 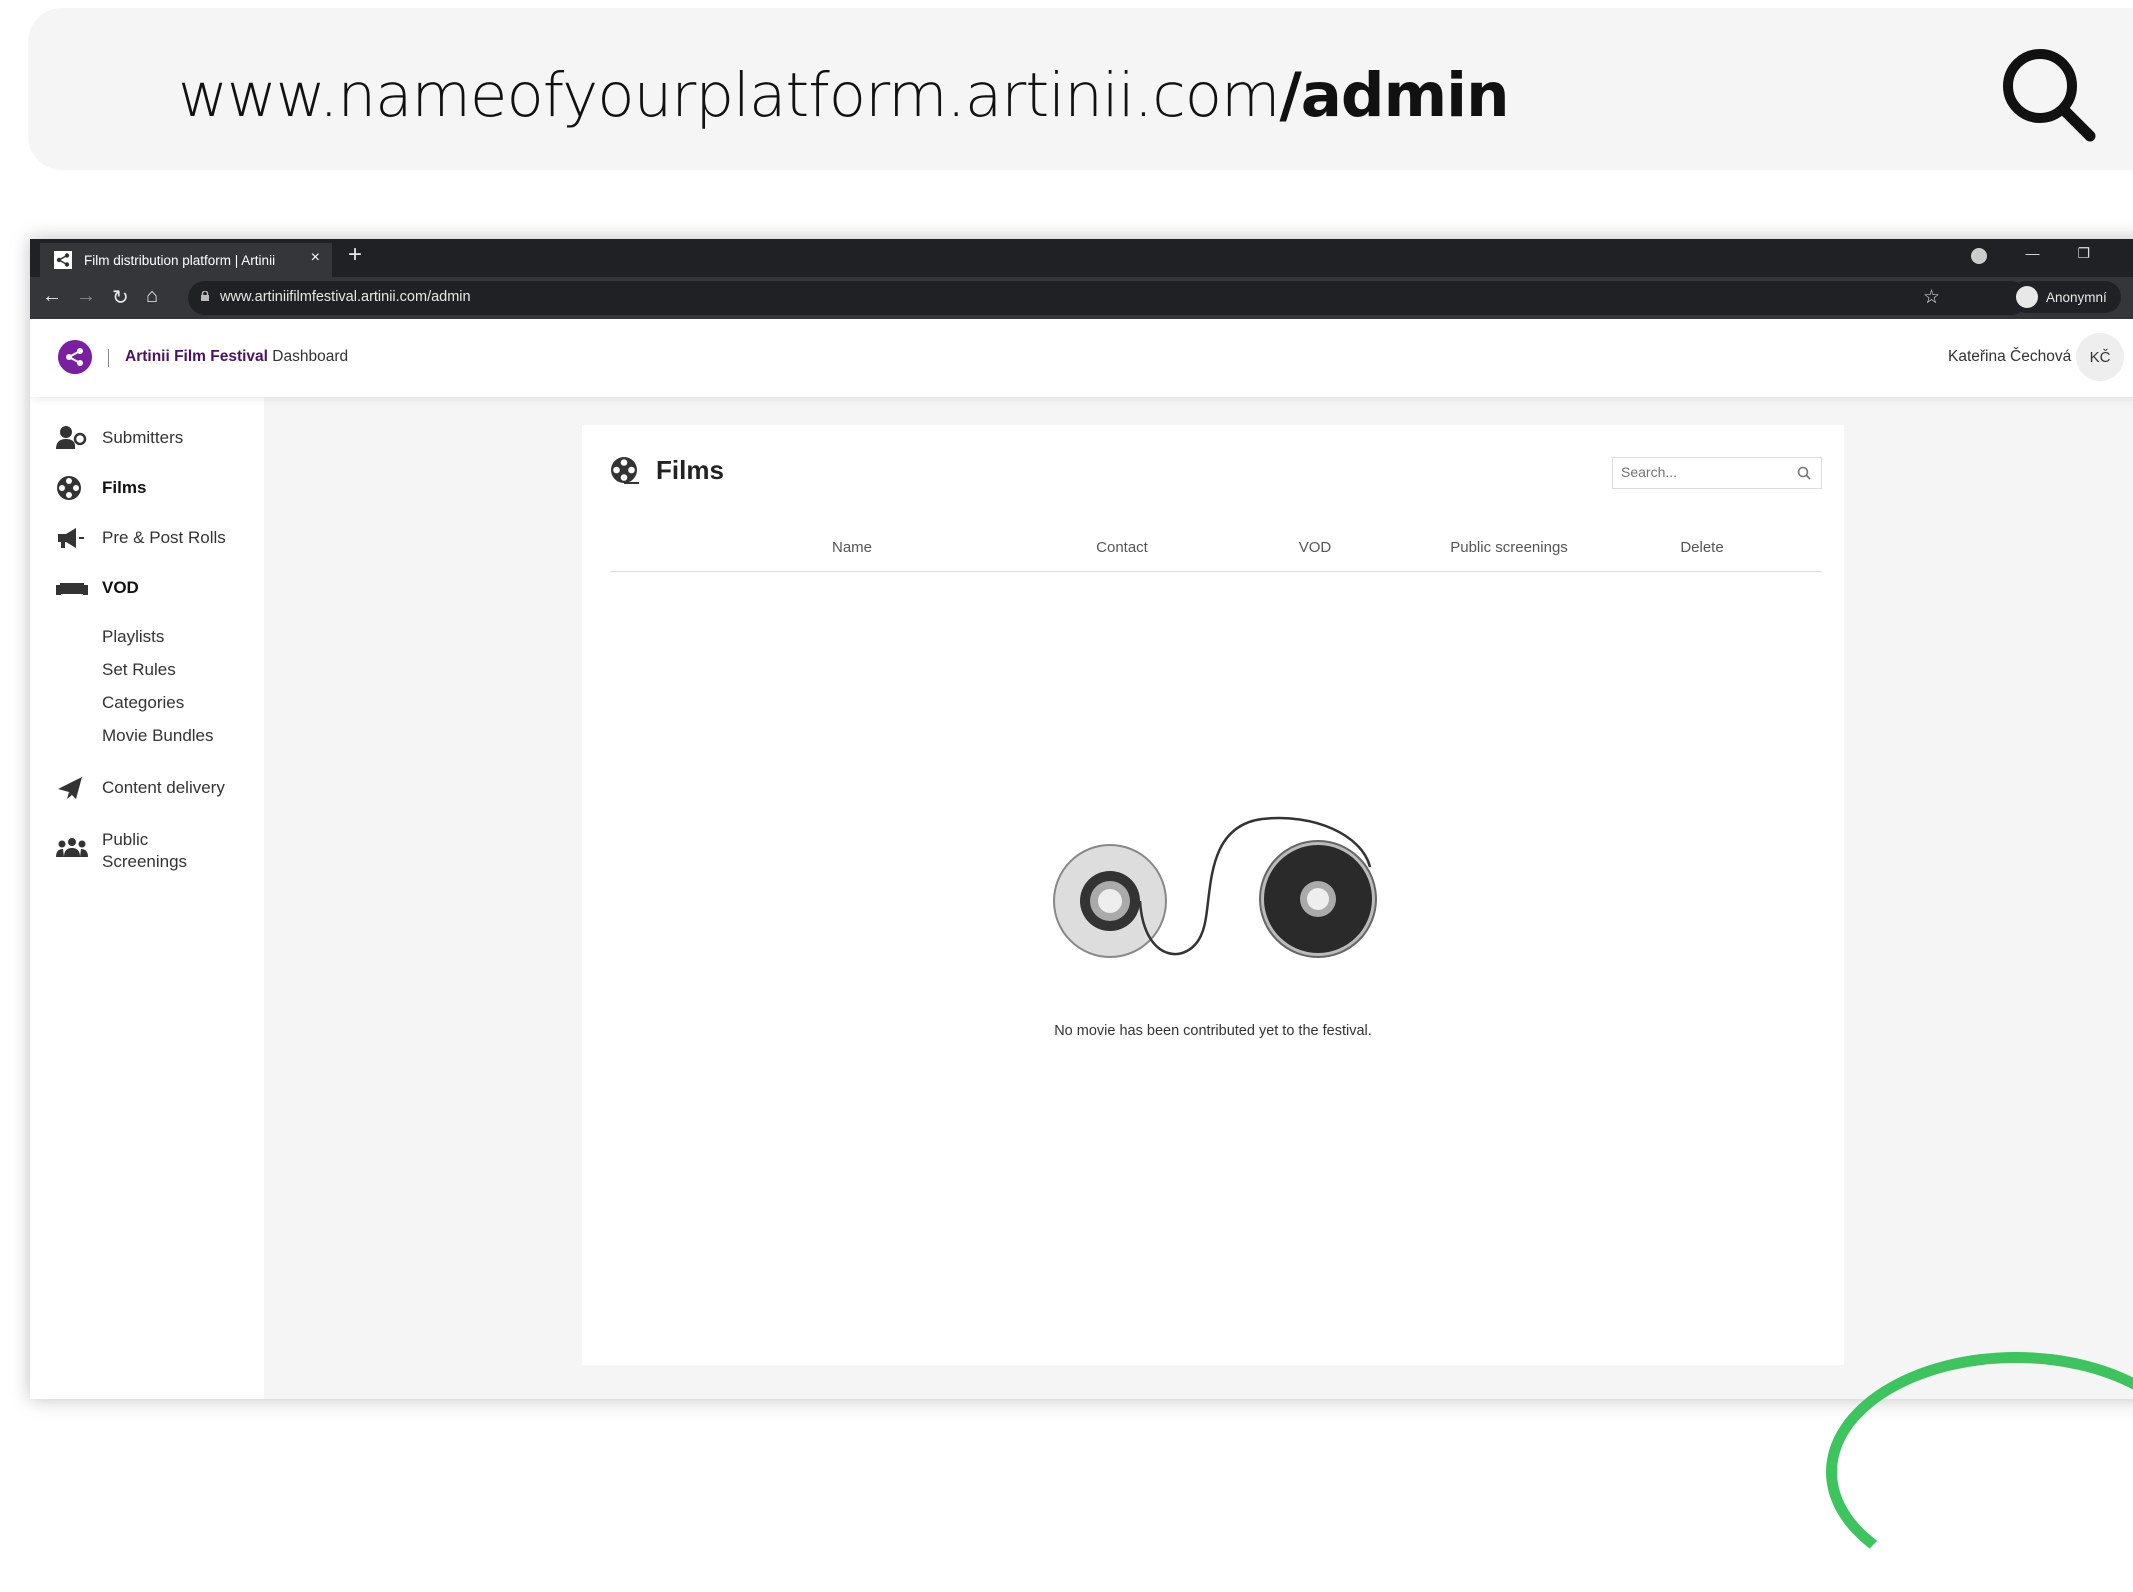 I want to click on browser-tab: Film distribution platform | Artinii ×, so click(x=186, y=260).